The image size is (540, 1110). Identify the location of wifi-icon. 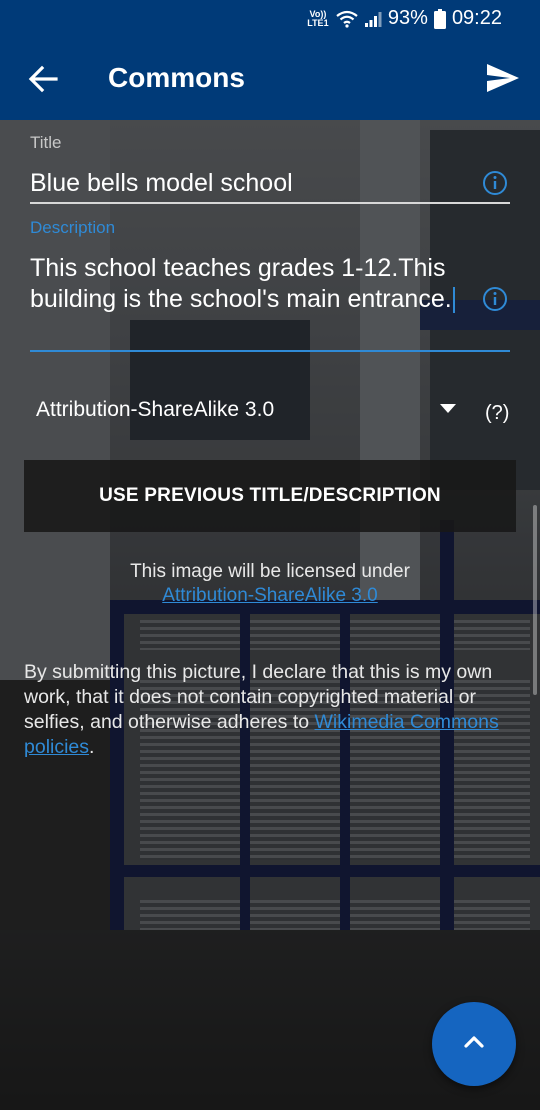
(347, 19).